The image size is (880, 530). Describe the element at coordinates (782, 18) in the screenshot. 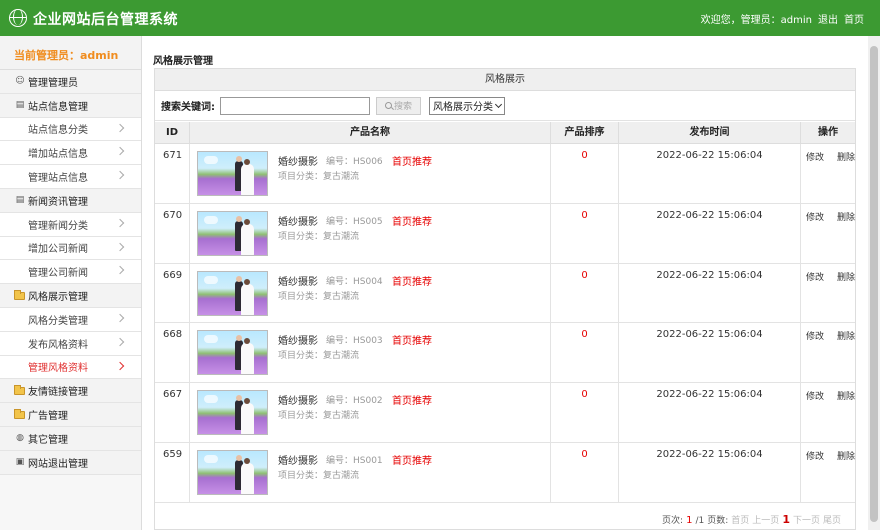

I see `top-nav: 欢迎您，管理员：admin 退出 首页` at that location.